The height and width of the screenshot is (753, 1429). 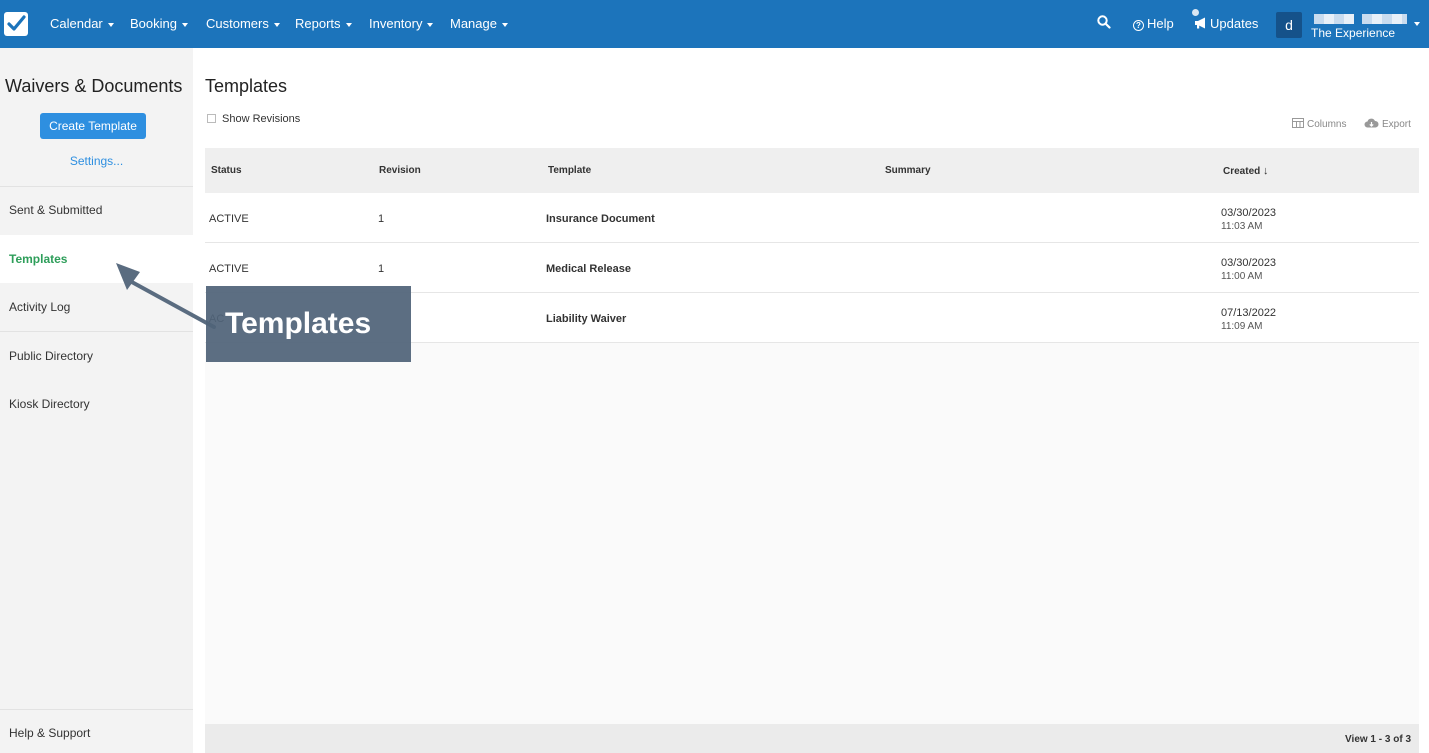 What do you see at coordinates (1249, 313) in the screenshot?
I see `created-date: 07/13/2022` at bounding box center [1249, 313].